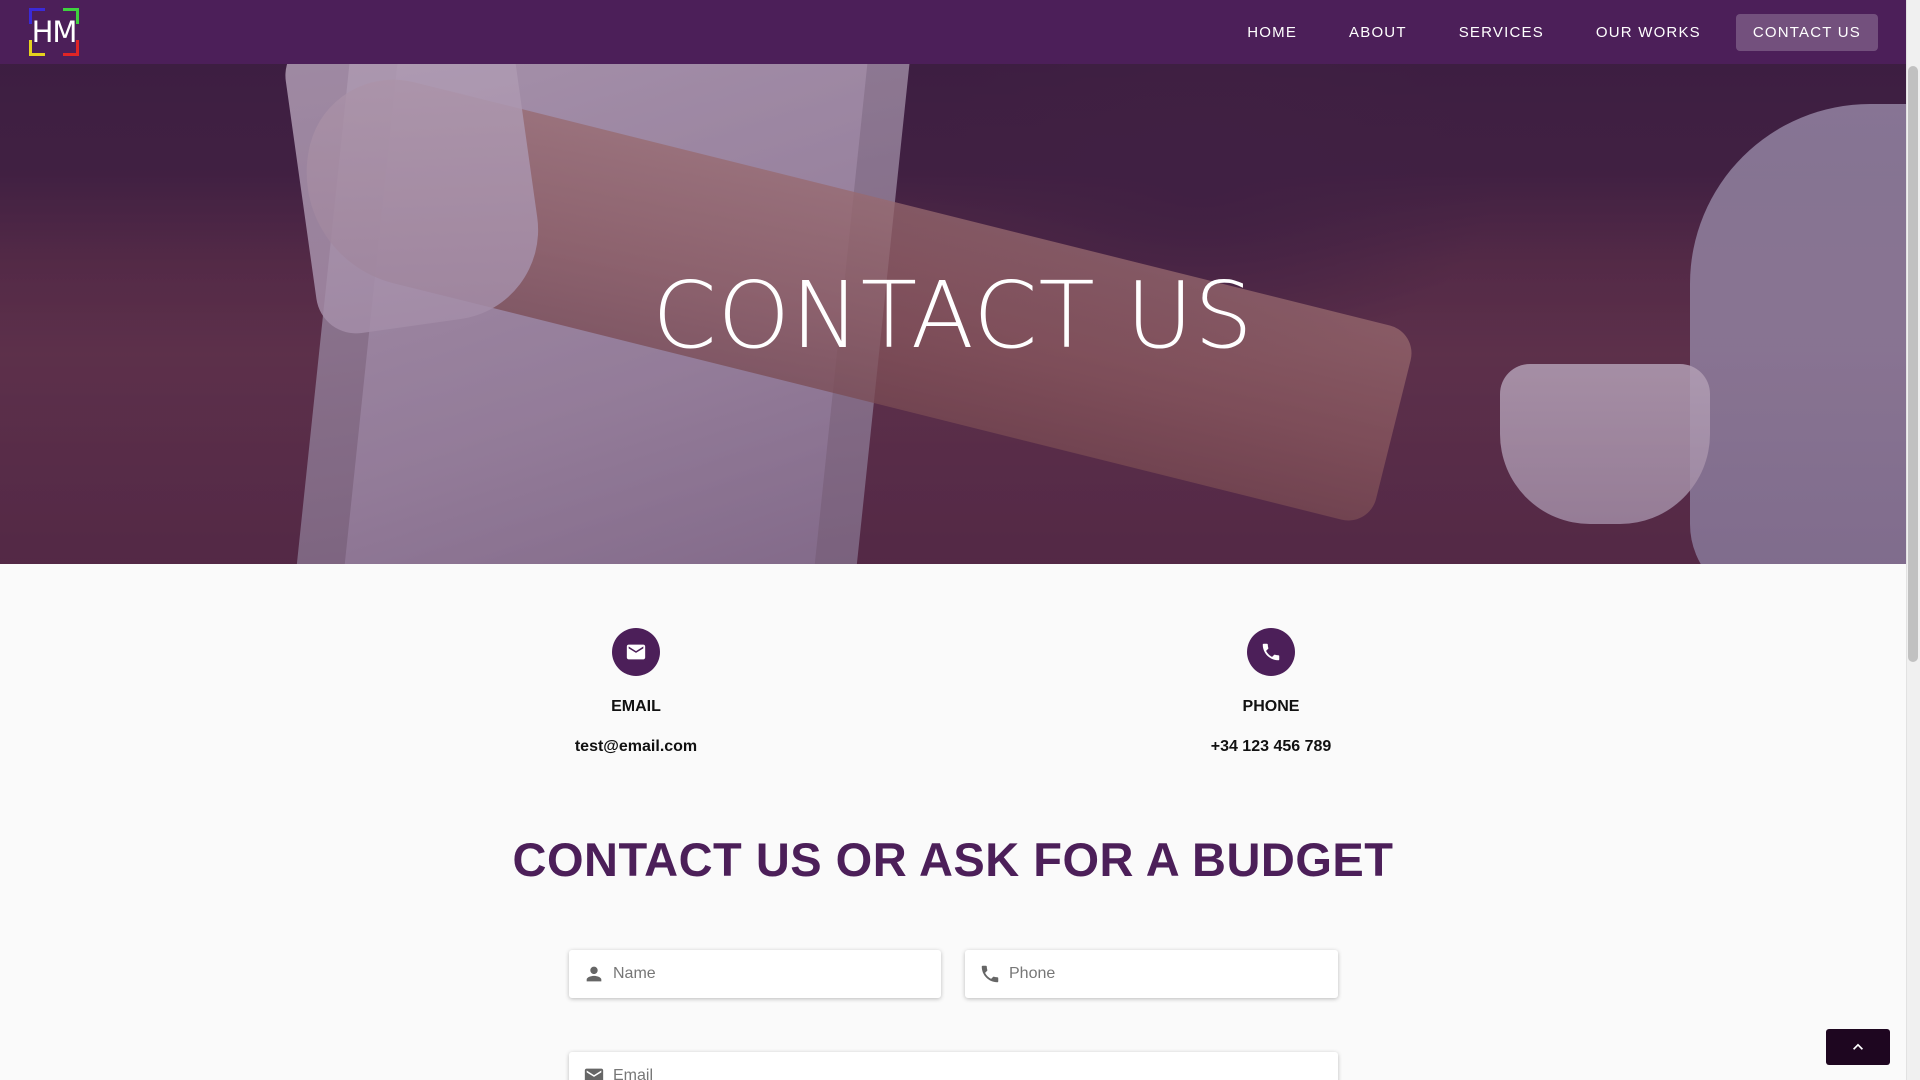 This screenshot has height=1080, width=1920. I want to click on nav-about: ABOUT, so click(1378, 32).